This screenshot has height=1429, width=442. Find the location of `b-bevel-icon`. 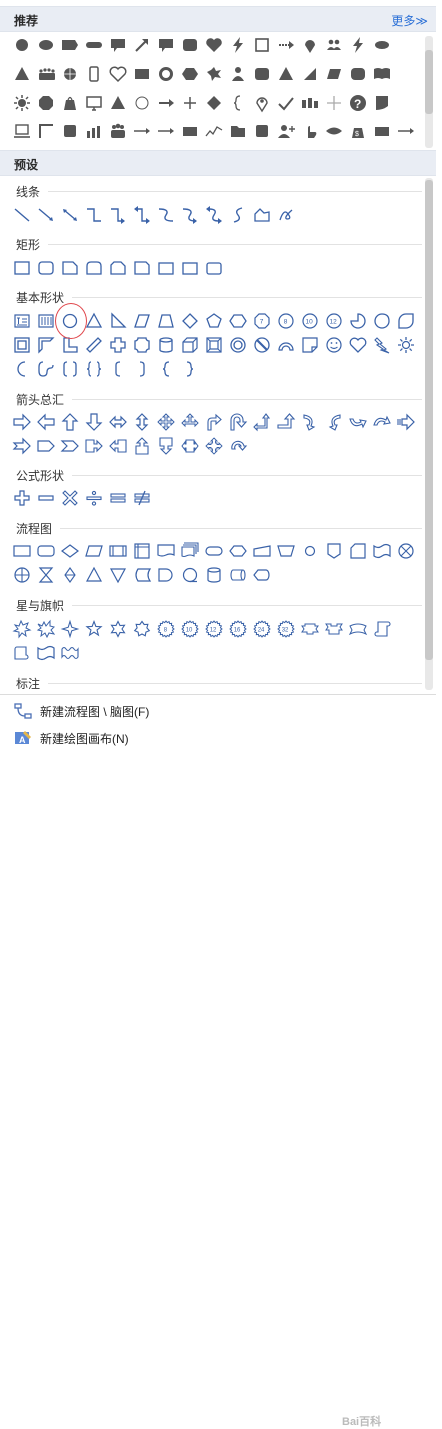

b-bevel-icon is located at coordinates (214, 345).